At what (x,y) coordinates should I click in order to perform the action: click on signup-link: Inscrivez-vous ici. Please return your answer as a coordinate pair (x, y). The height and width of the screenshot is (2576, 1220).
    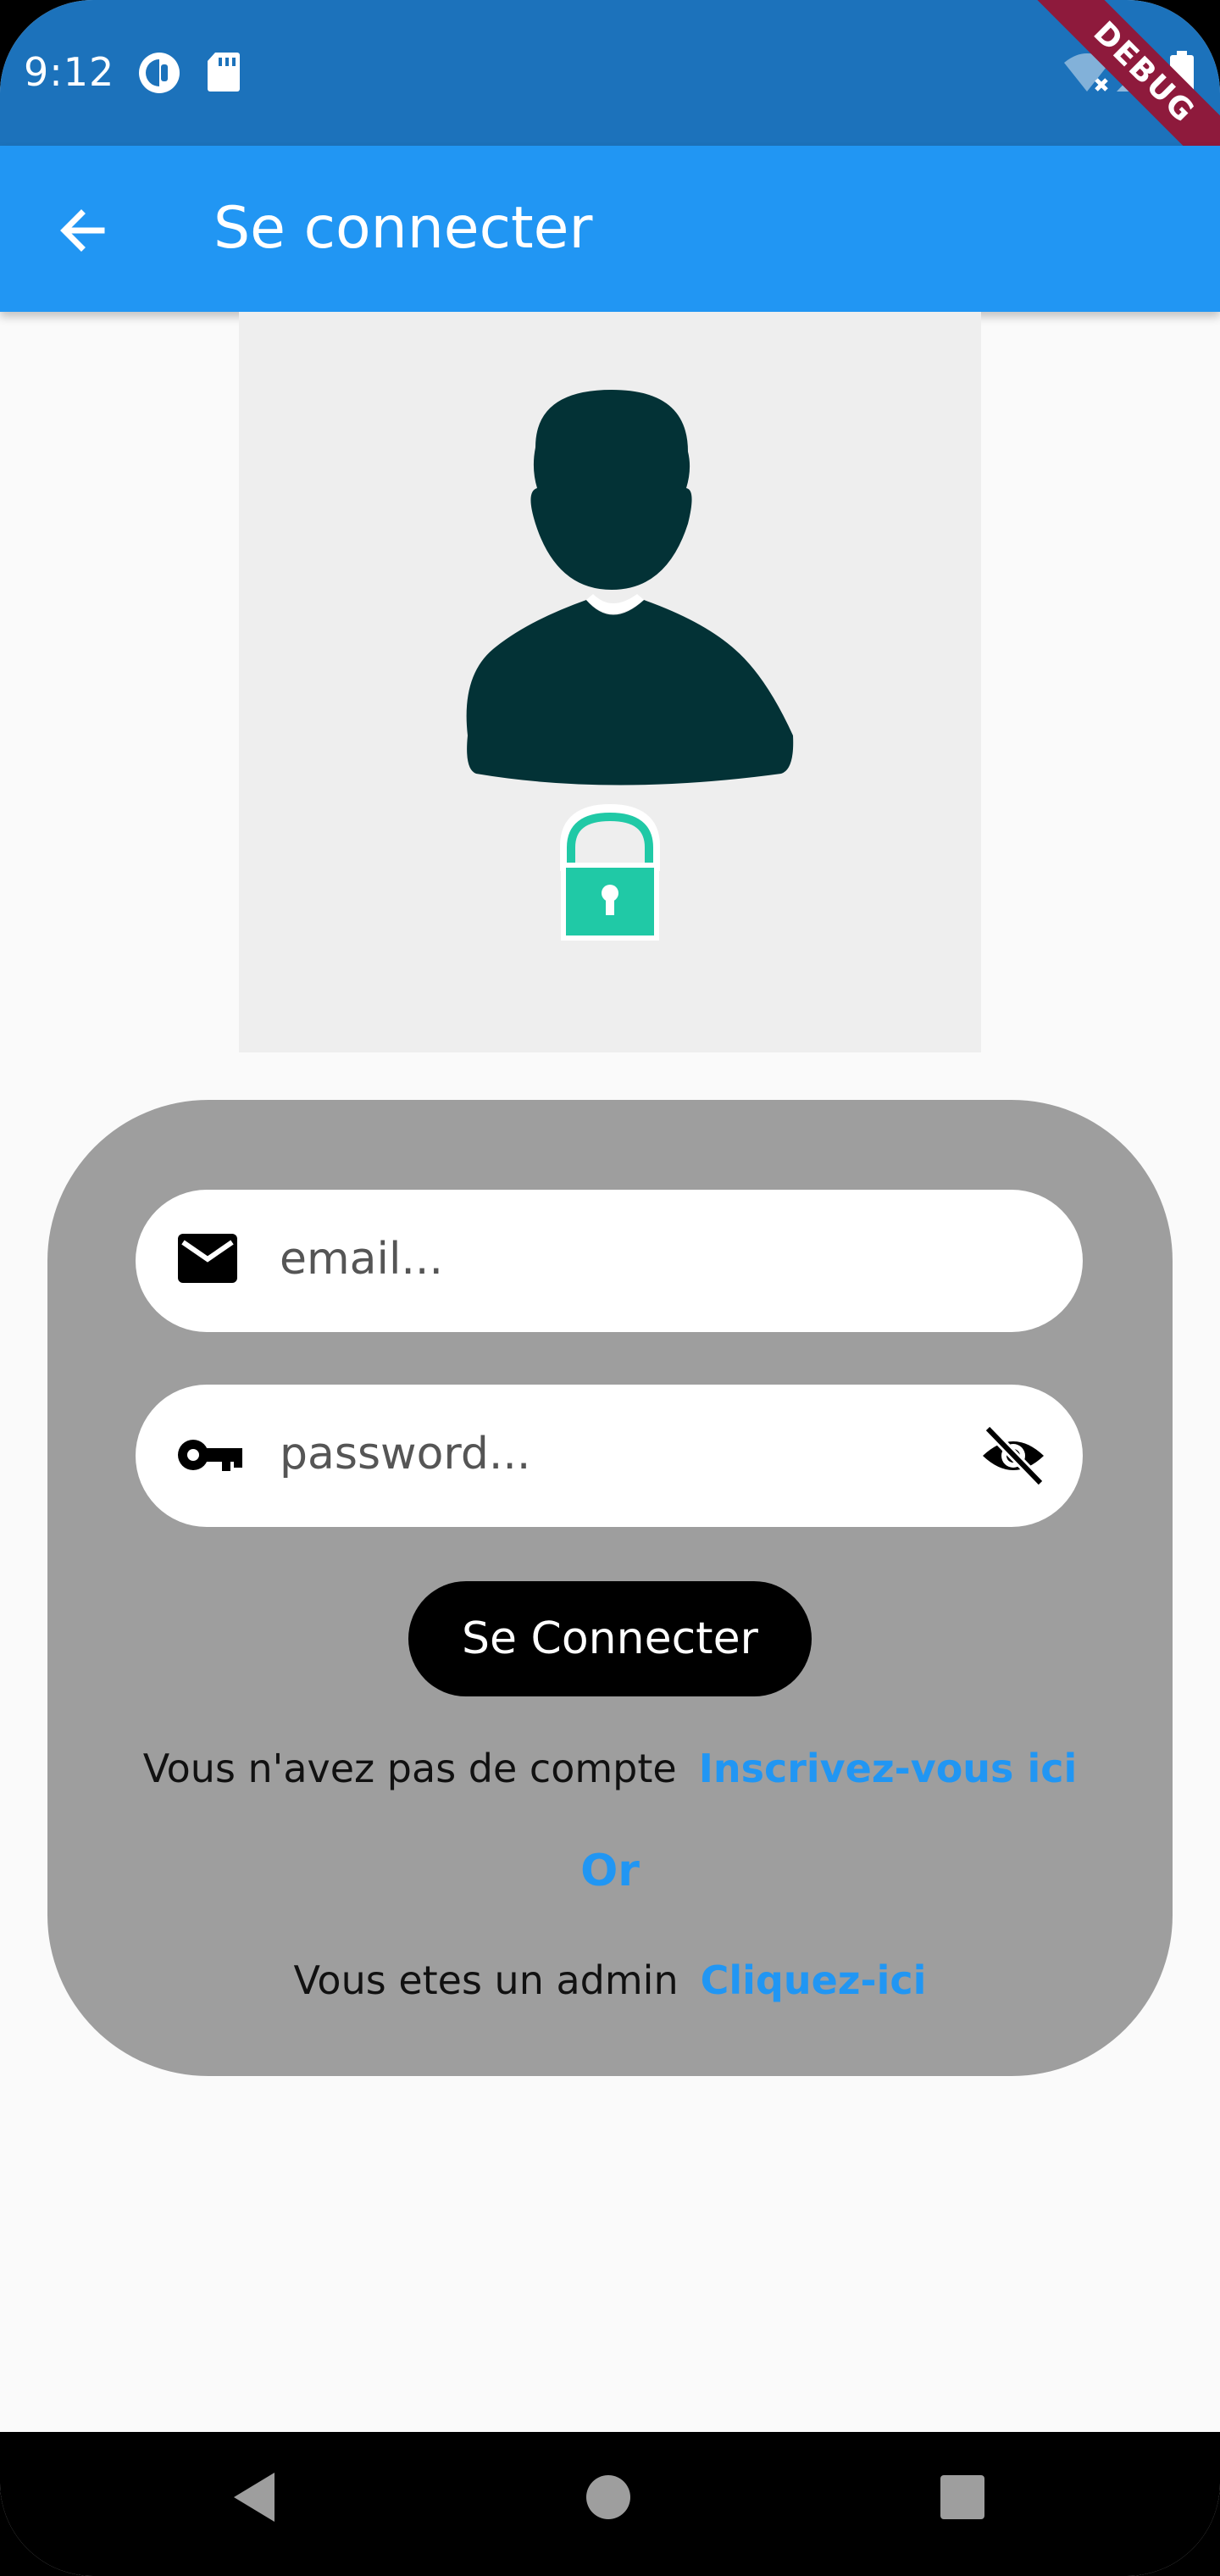
    Looking at the image, I should click on (888, 1768).